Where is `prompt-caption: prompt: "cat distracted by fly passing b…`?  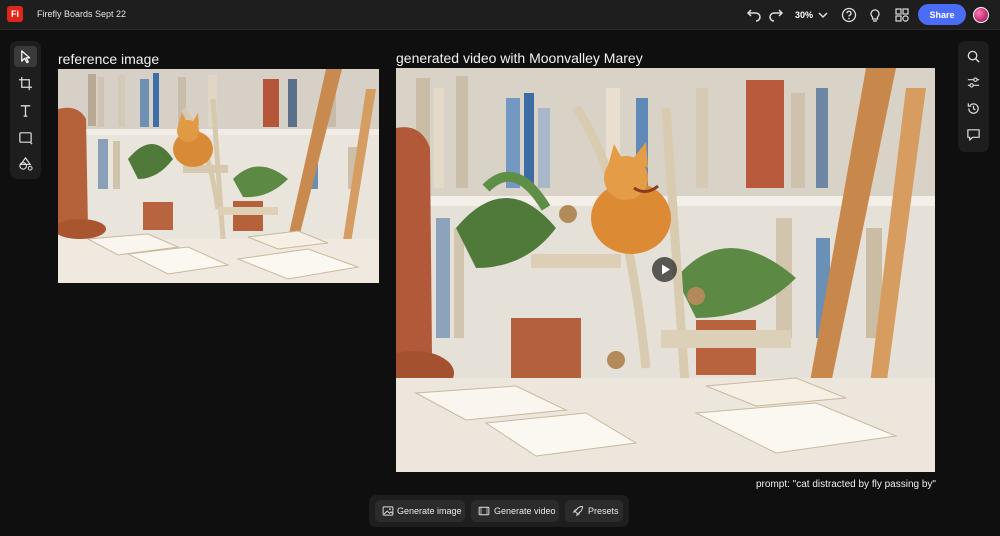
prompt-caption: prompt: "cat distracted by fly passing b… is located at coordinates (846, 484).